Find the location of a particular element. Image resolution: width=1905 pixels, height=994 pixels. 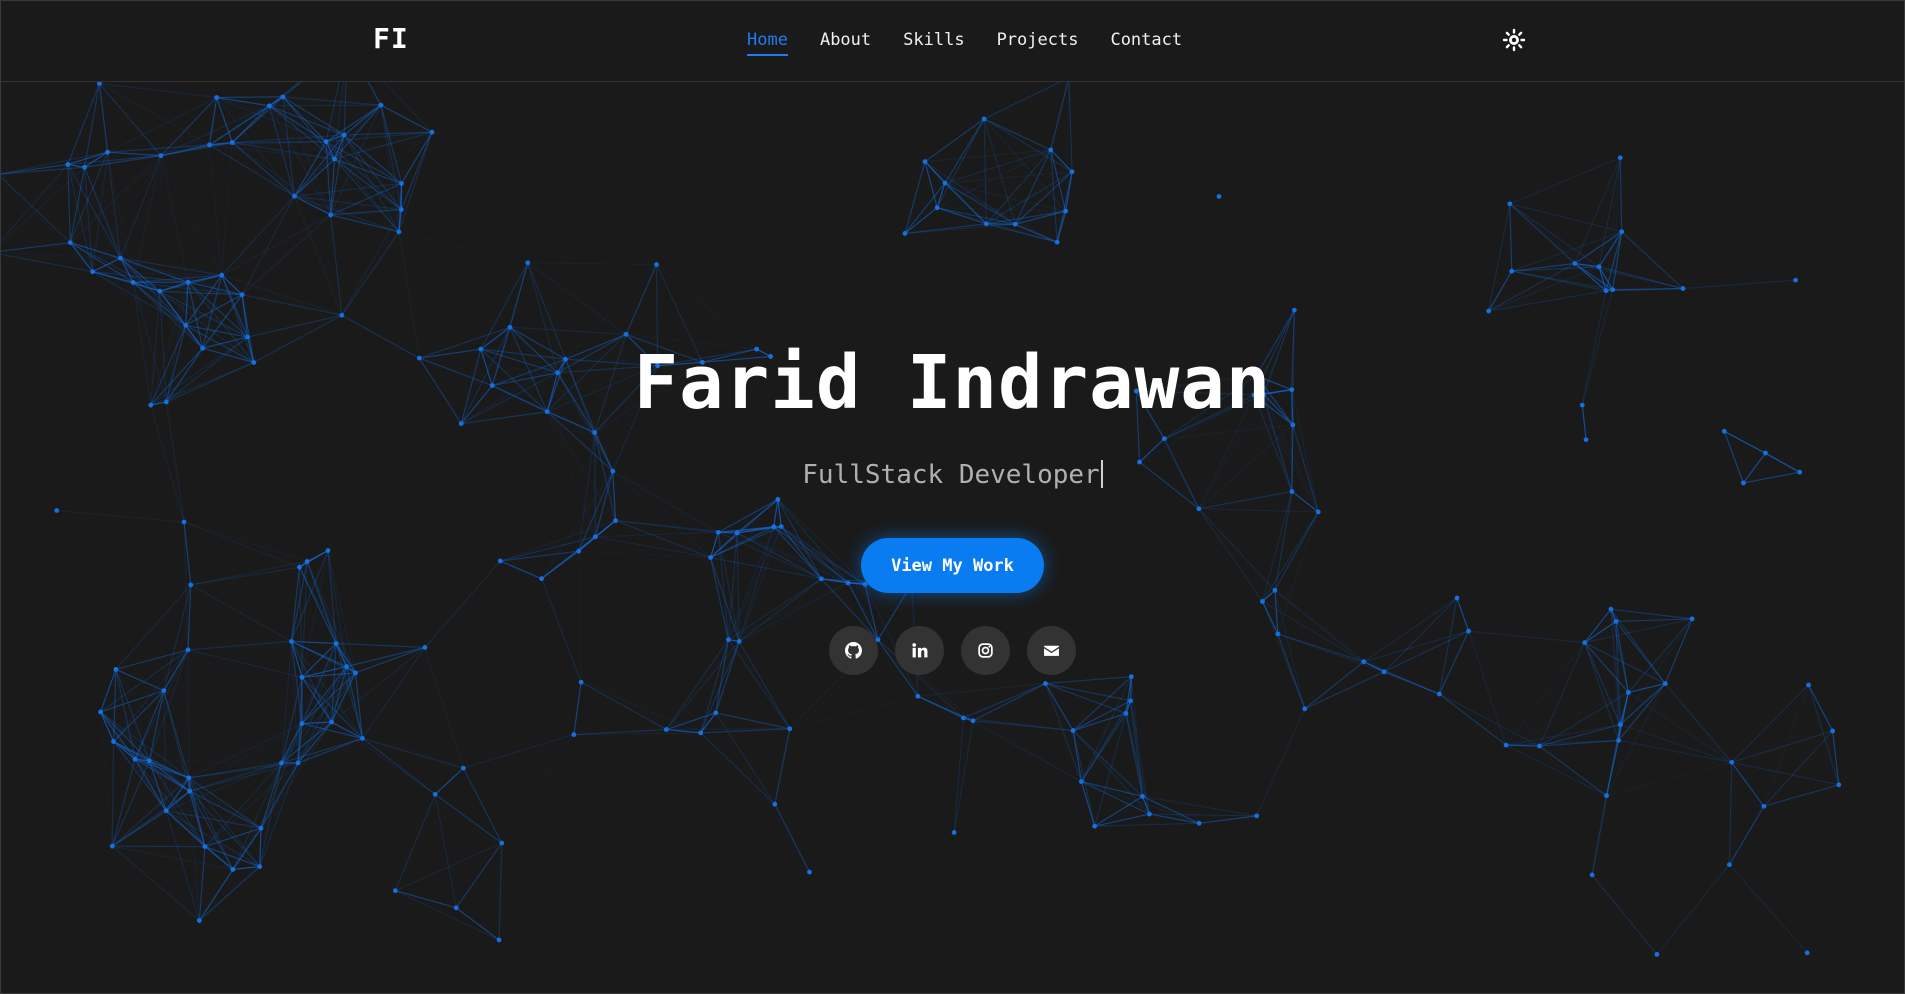

nav-contact: Contact is located at coordinates (1146, 43).